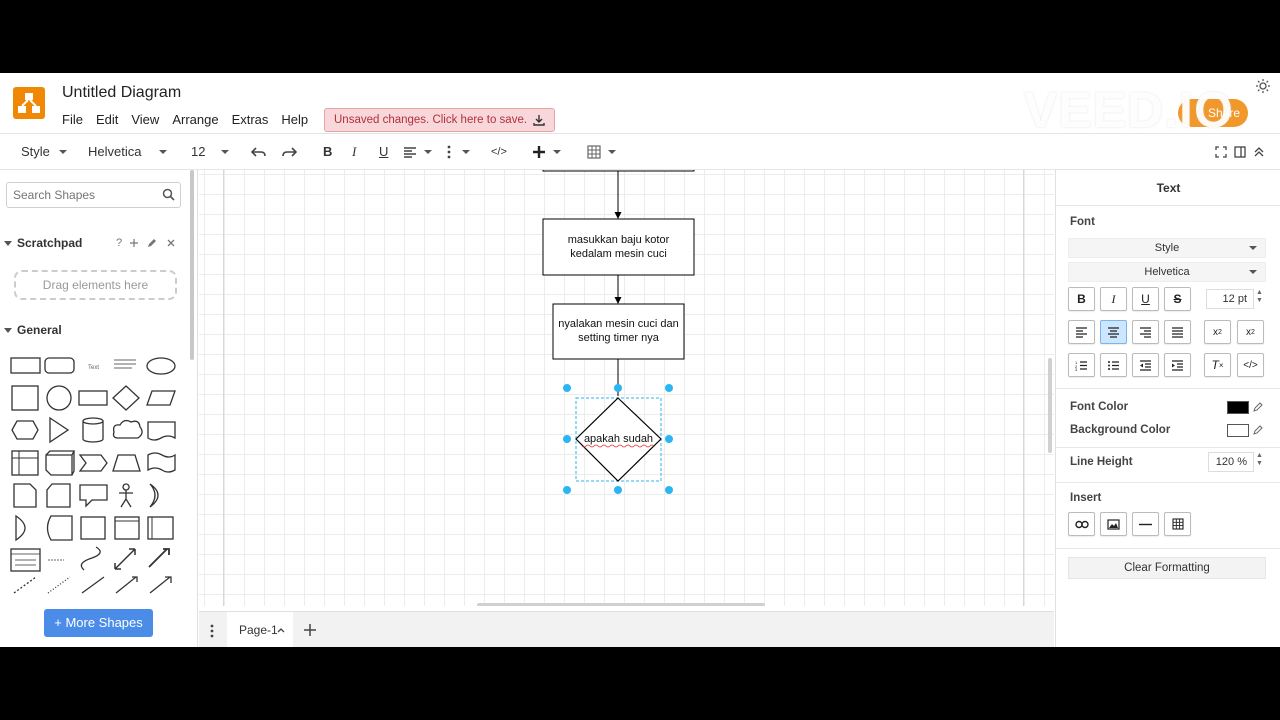 The height and width of the screenshot is (720, 1280). What do you see at coordinates (1113, 365) in the screenshot?
I see `bullet-list-button` at bounding box center [1113, 365].